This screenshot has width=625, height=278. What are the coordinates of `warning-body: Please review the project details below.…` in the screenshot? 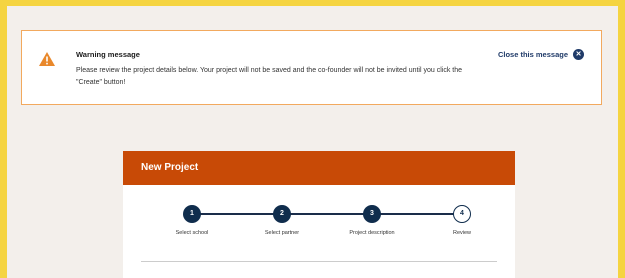 It's located at (269, 76).